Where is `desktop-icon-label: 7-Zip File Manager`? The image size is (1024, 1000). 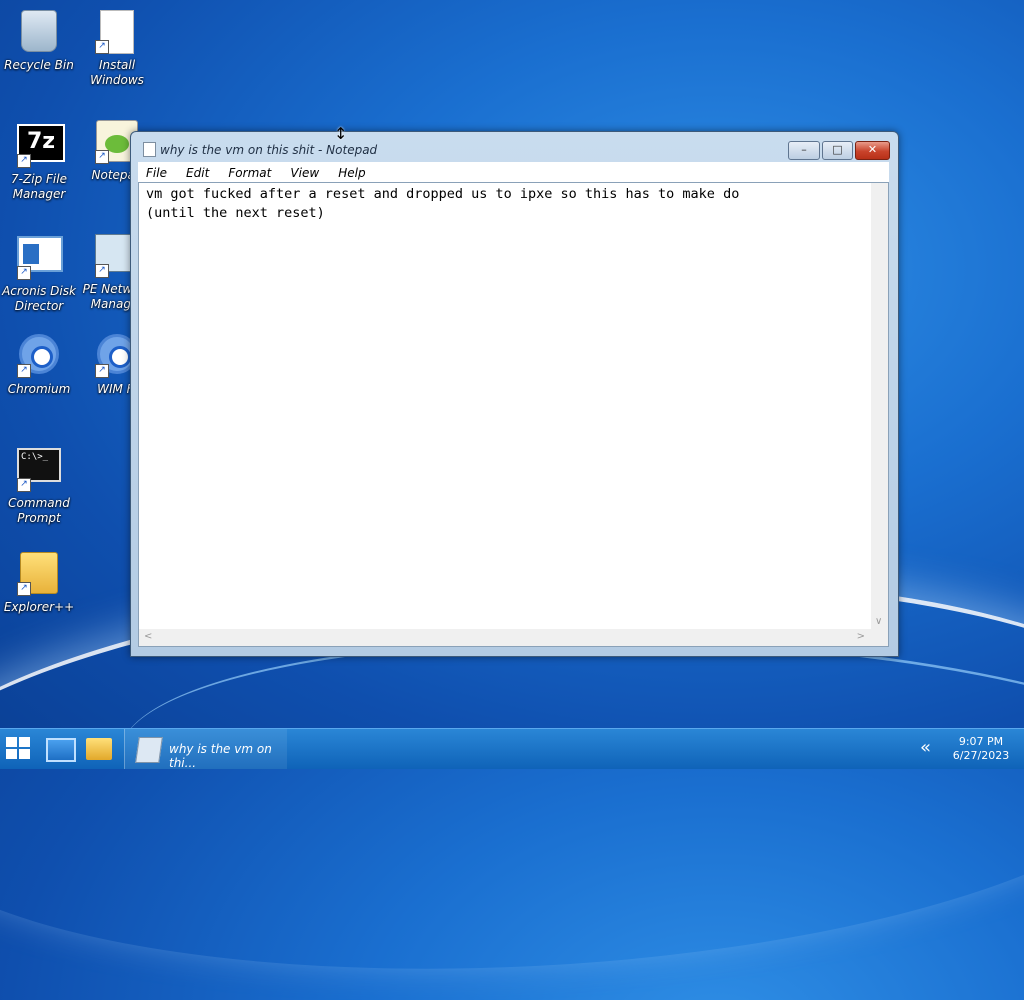
desktop-icon-label: 7-Zip File Manager is located at coordinates (39, 186).